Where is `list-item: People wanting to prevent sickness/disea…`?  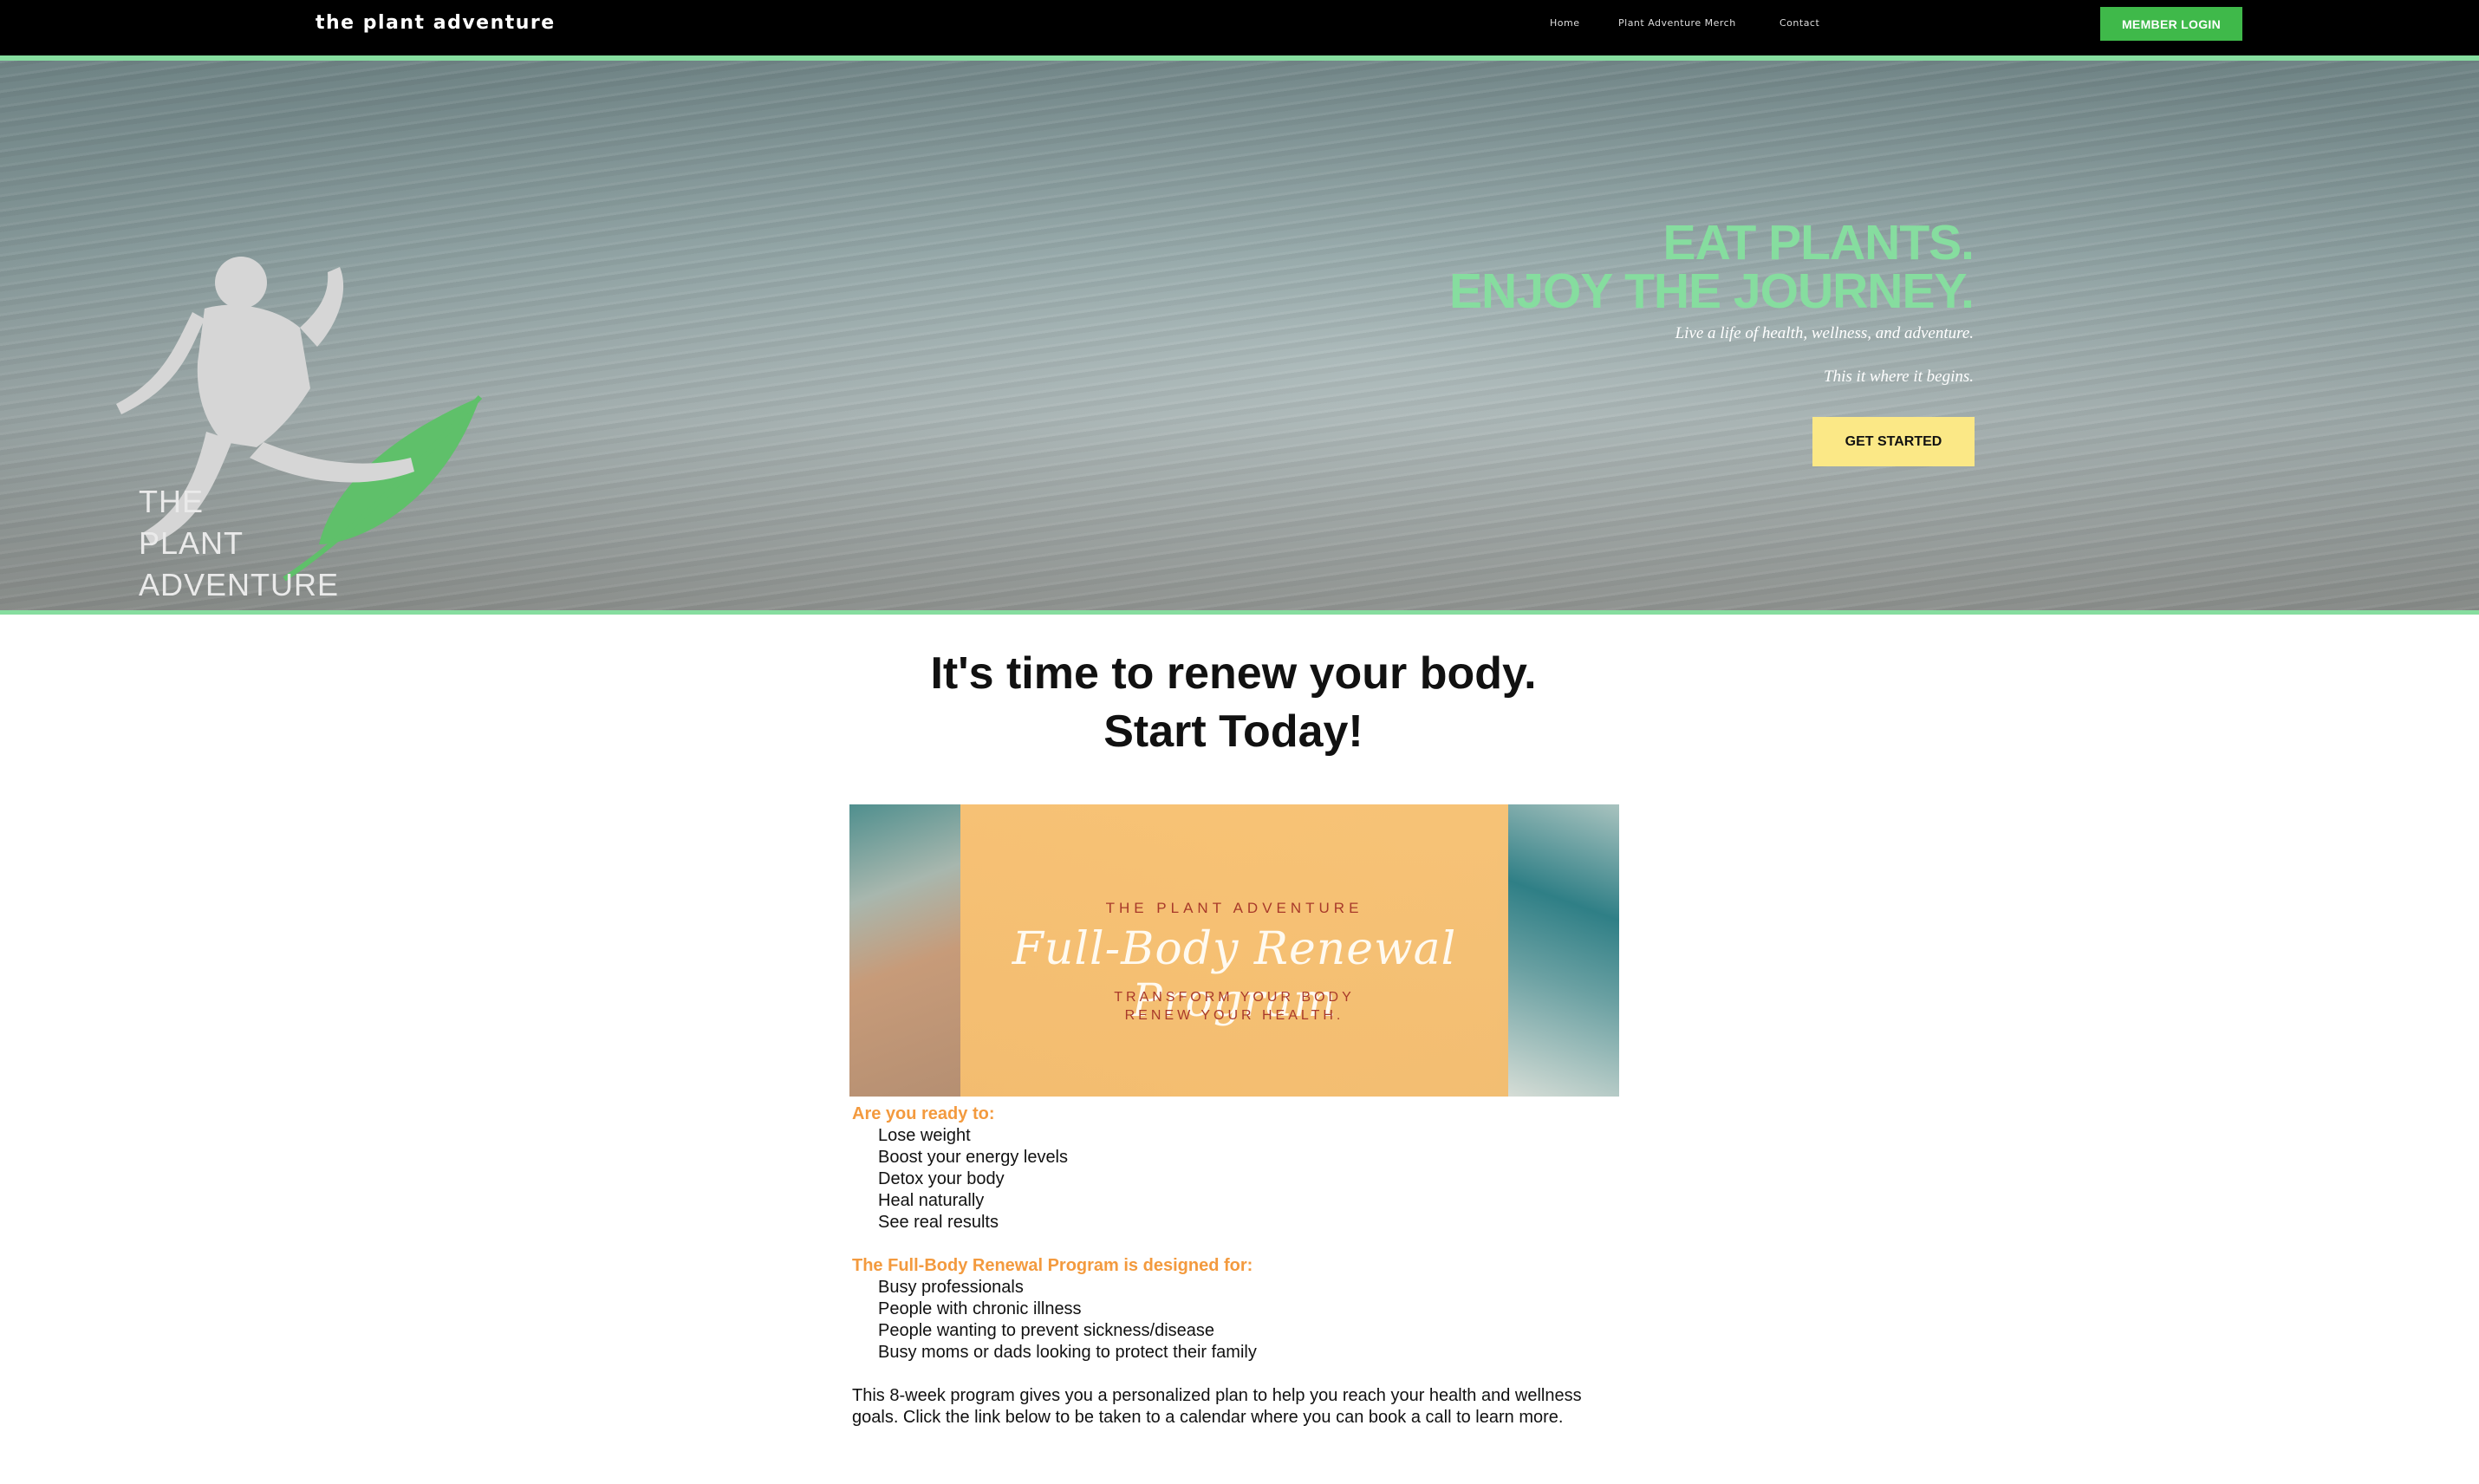
list-item: People wanting to prevent sickness/disea… is located at coordinates (1046, 1330).